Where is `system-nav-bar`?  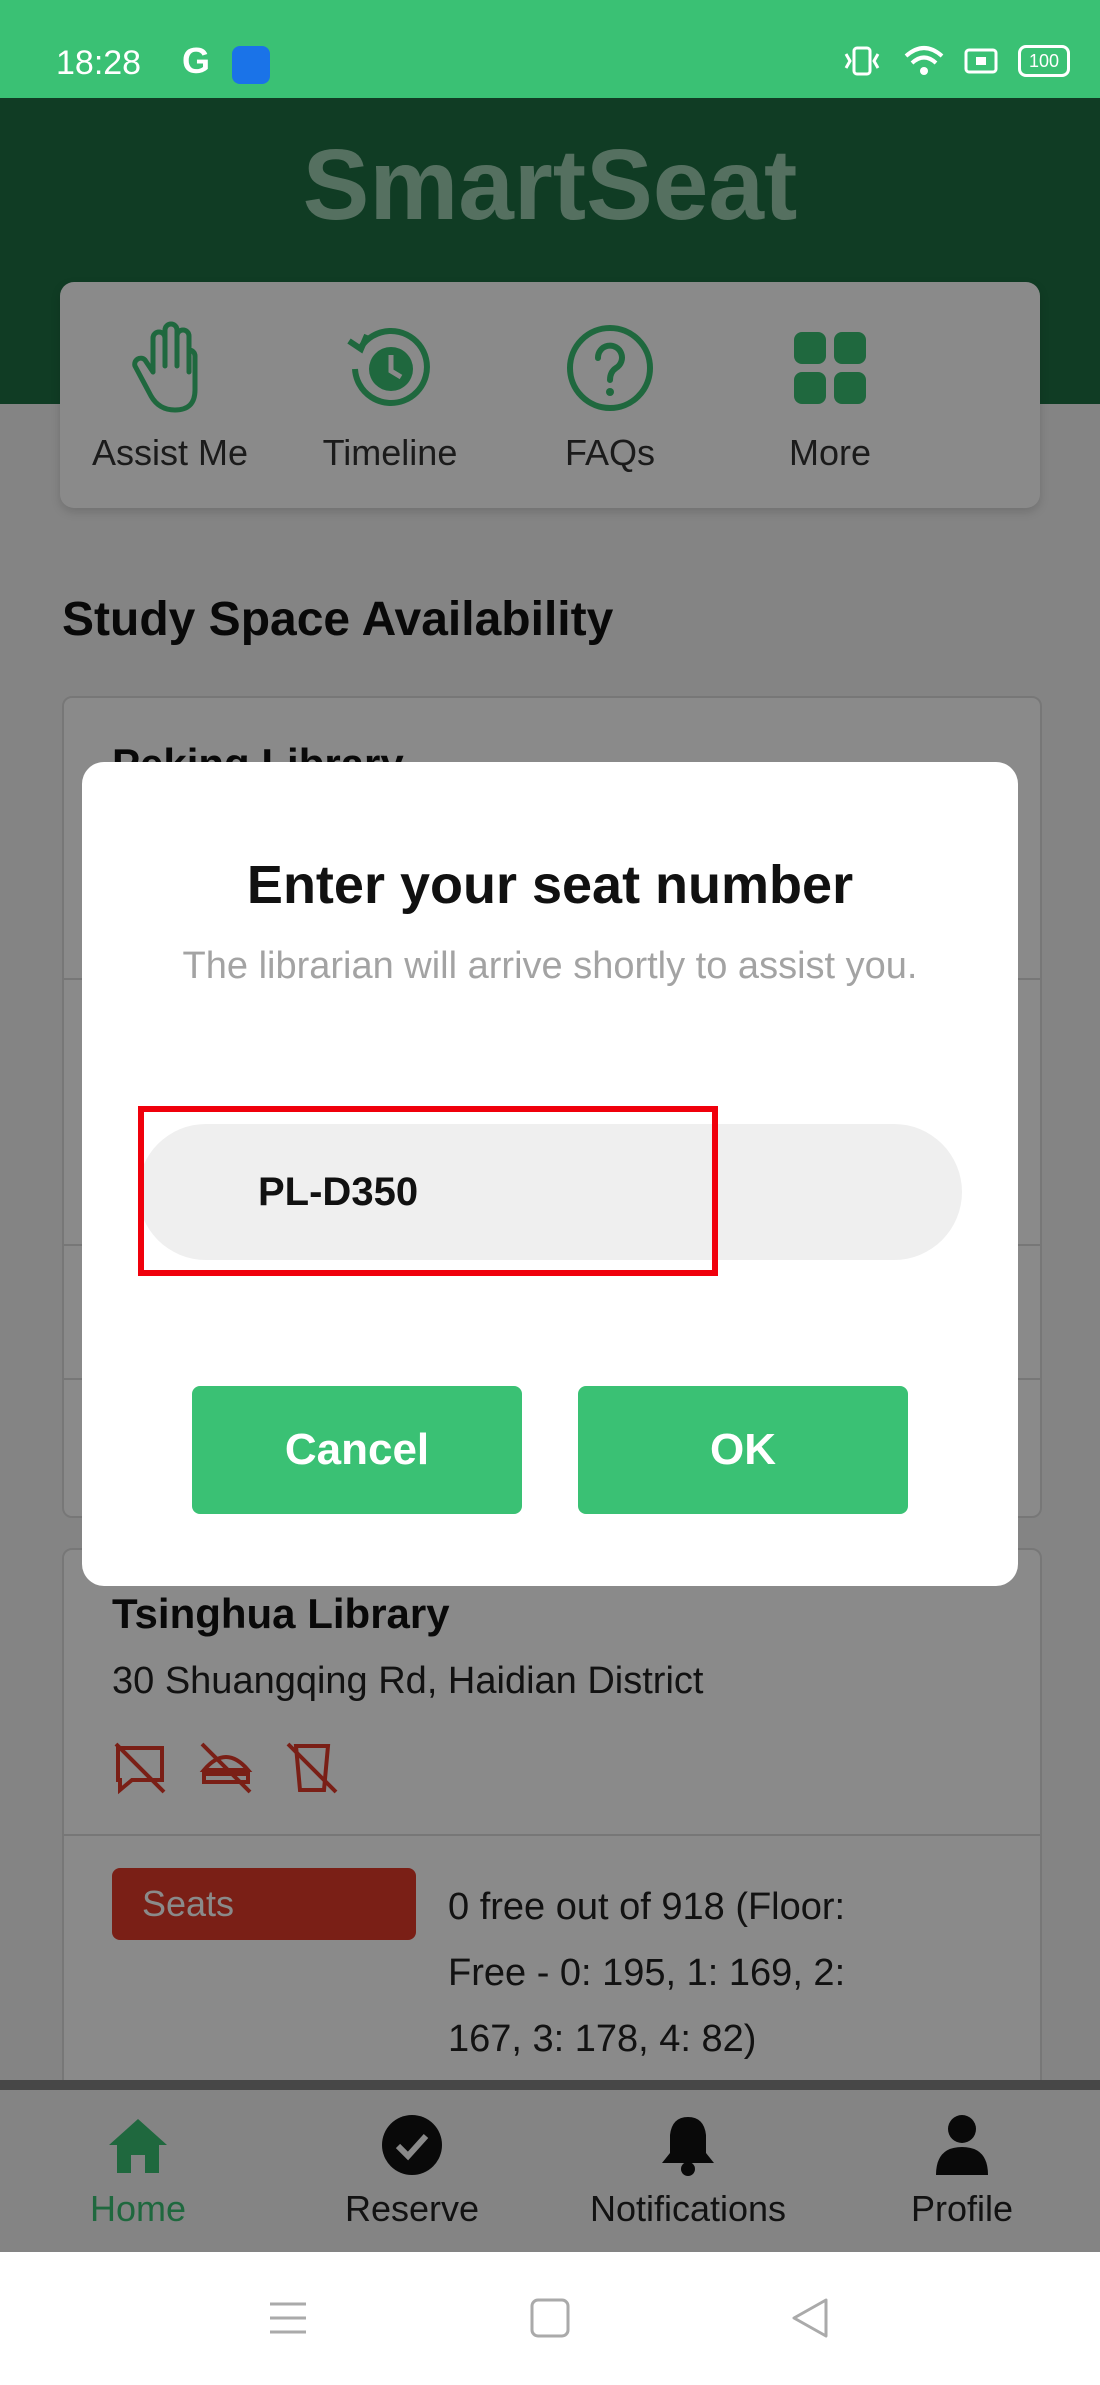 system-nav-bar is located at coordinates (550, 2318).